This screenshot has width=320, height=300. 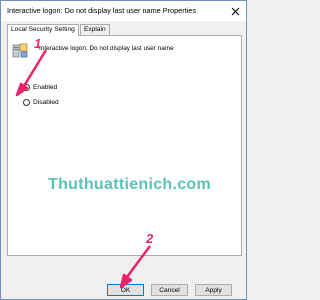 I want to click on annotation-number-1: 1, so click(x=38, y=43).